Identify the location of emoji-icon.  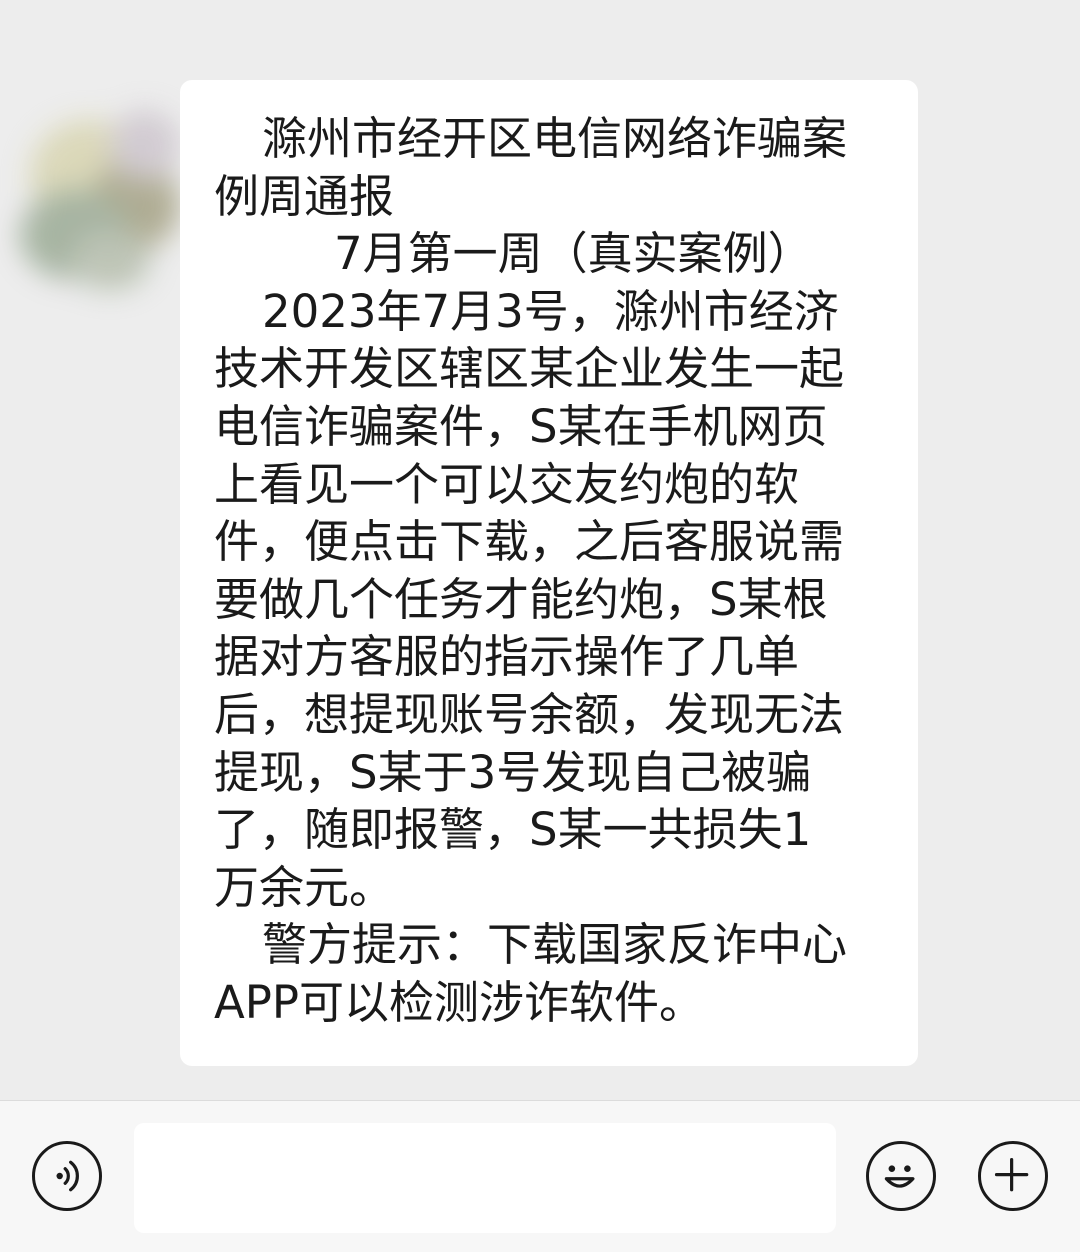
(899, 1176).